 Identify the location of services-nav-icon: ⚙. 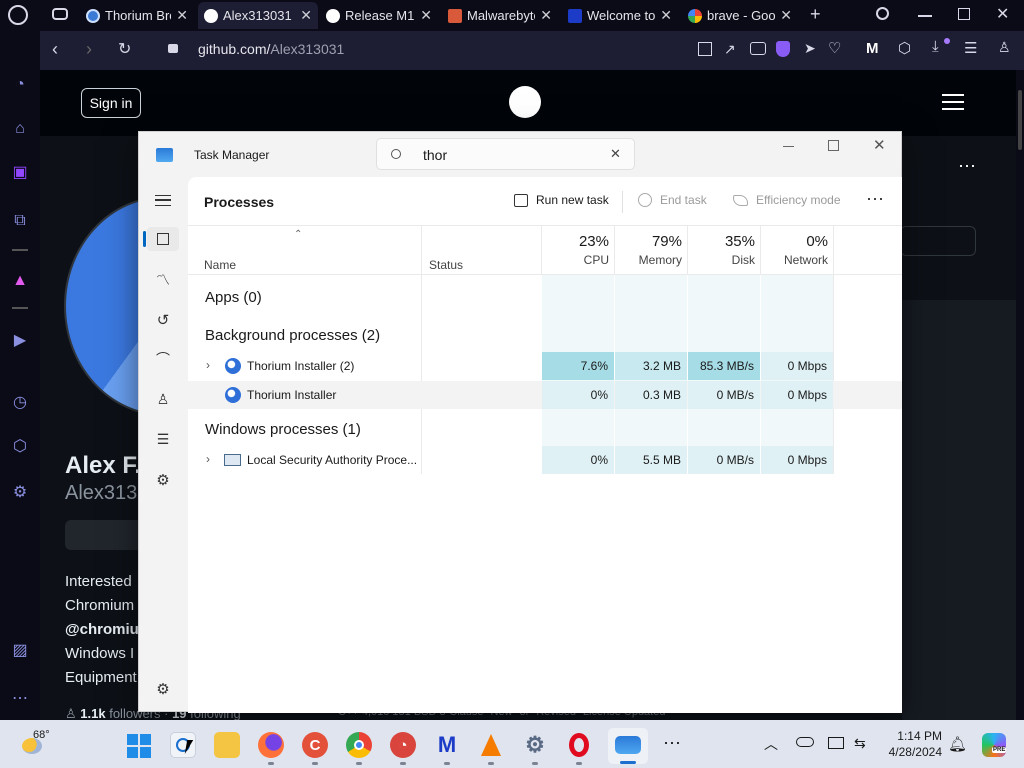
(163, 480).